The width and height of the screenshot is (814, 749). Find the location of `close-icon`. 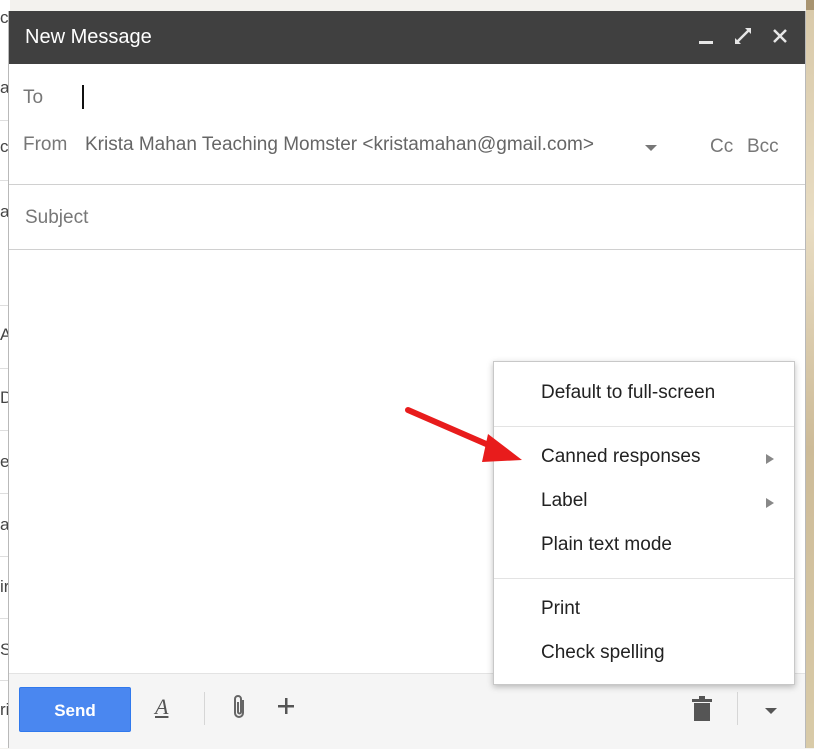

close-icon is located at coordinates (780, 36).